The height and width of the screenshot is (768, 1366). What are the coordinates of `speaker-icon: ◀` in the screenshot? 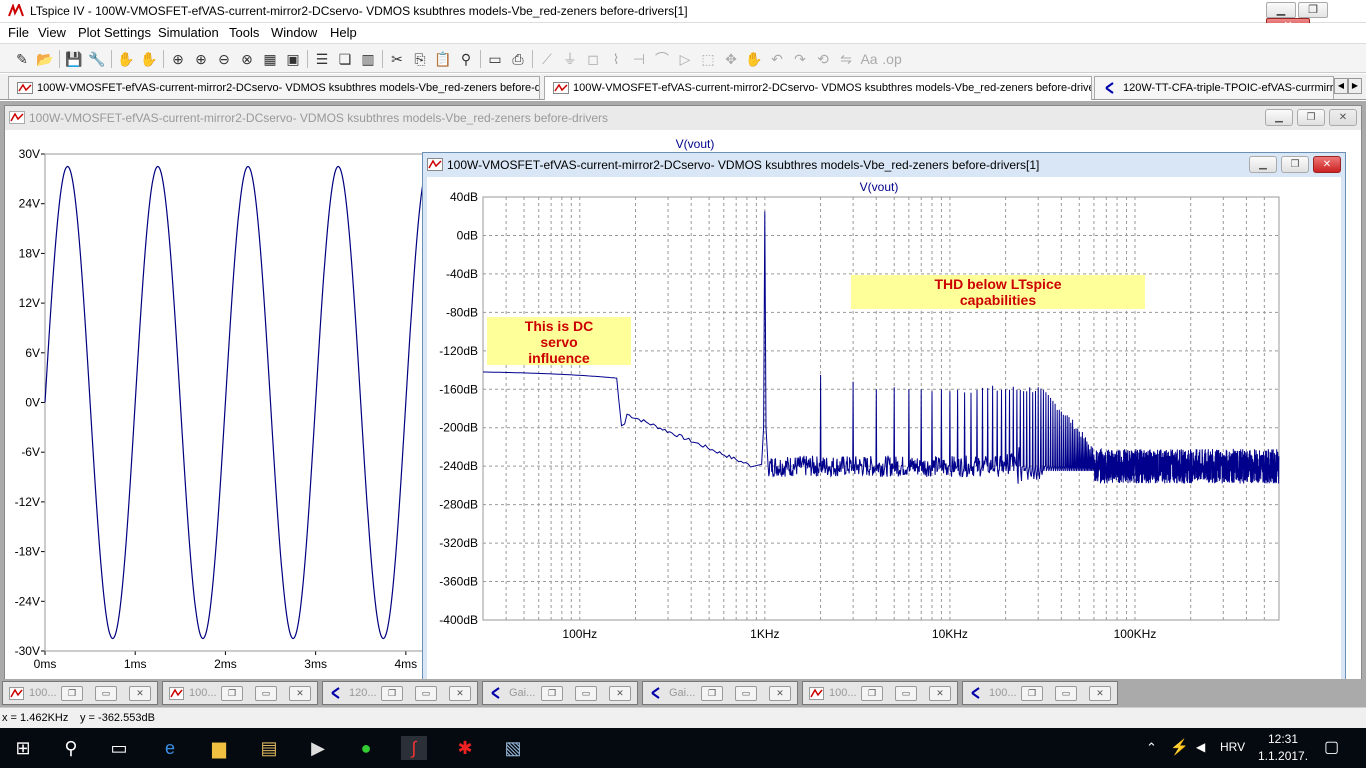 It's located at (1200, 747).